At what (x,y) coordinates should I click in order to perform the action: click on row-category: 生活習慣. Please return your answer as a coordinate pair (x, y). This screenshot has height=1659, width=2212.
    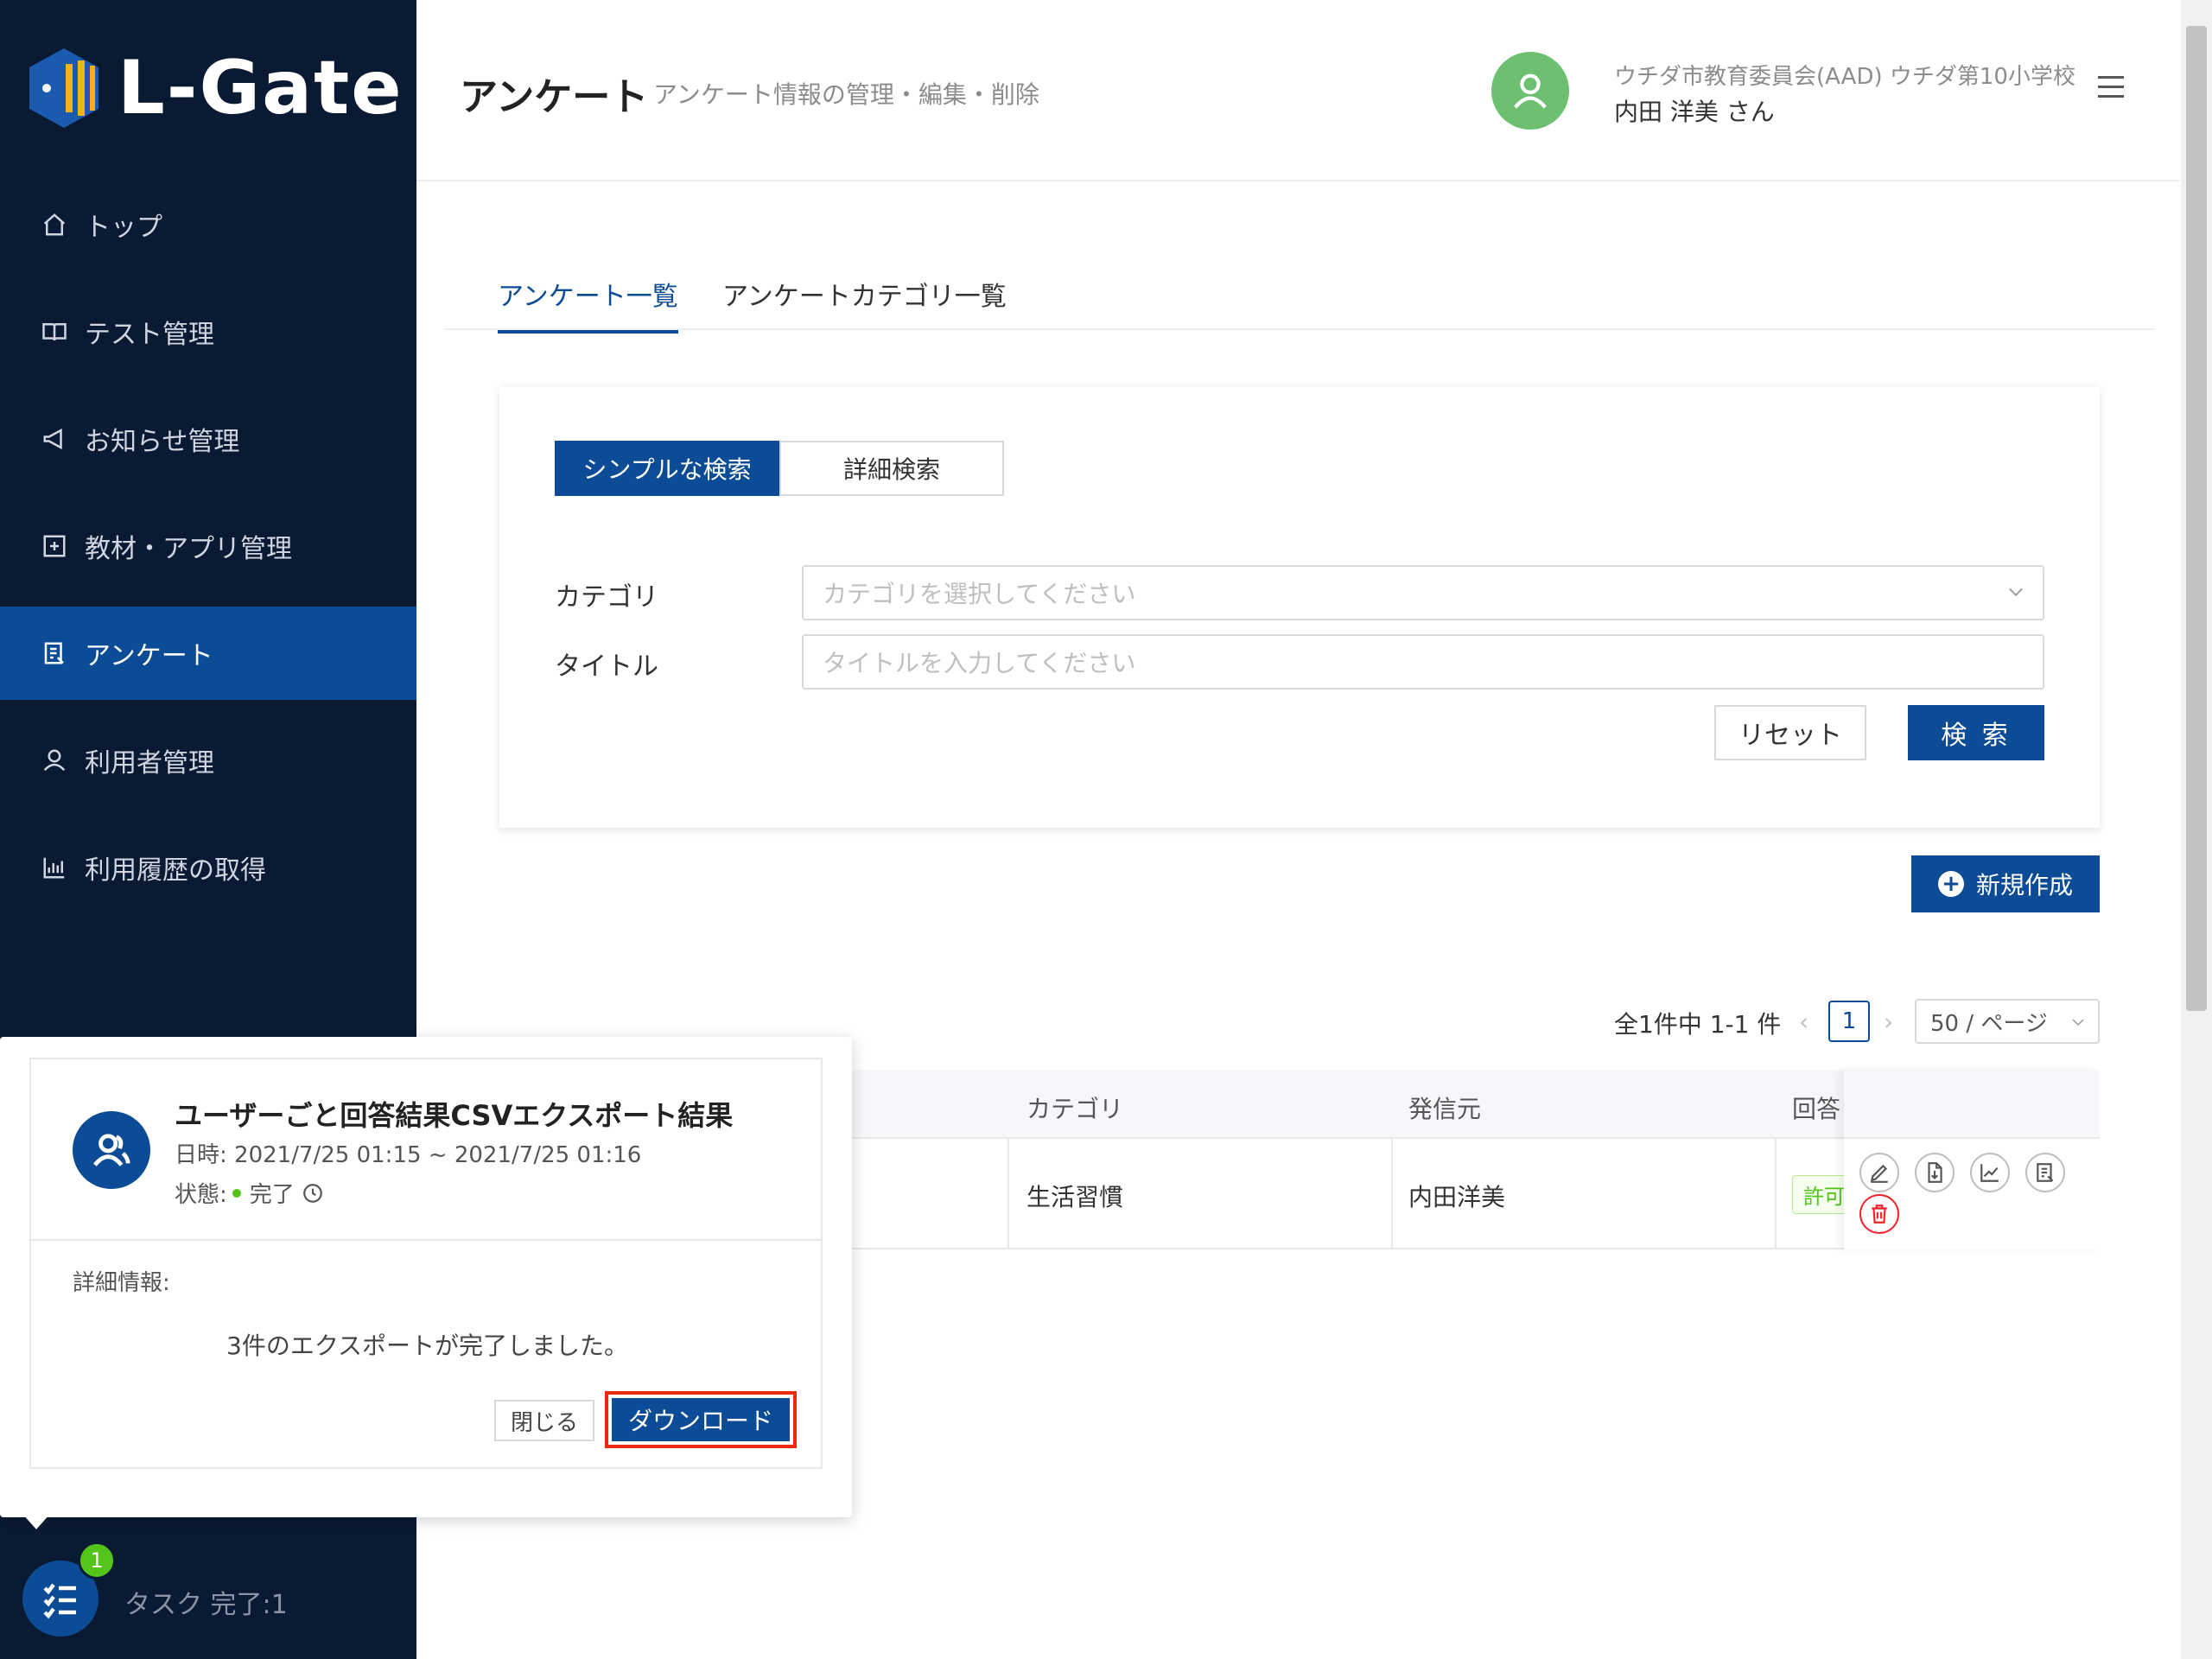
    Looking at the image, I should click on (1075, 1197).